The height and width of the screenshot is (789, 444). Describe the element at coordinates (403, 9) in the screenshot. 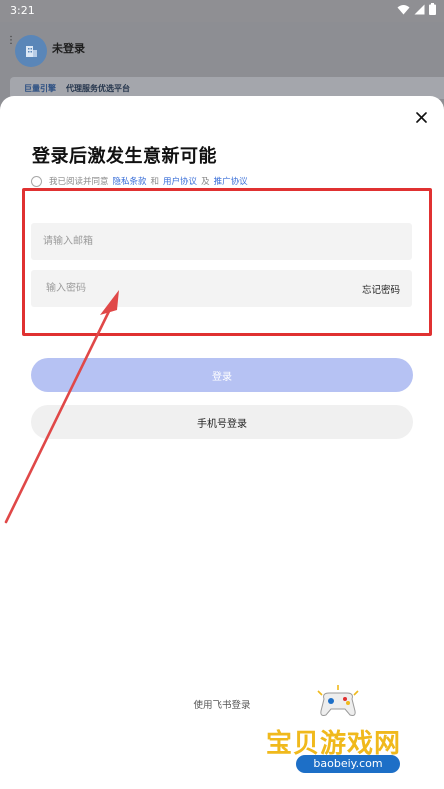

I see `wifi-icon` at that location.